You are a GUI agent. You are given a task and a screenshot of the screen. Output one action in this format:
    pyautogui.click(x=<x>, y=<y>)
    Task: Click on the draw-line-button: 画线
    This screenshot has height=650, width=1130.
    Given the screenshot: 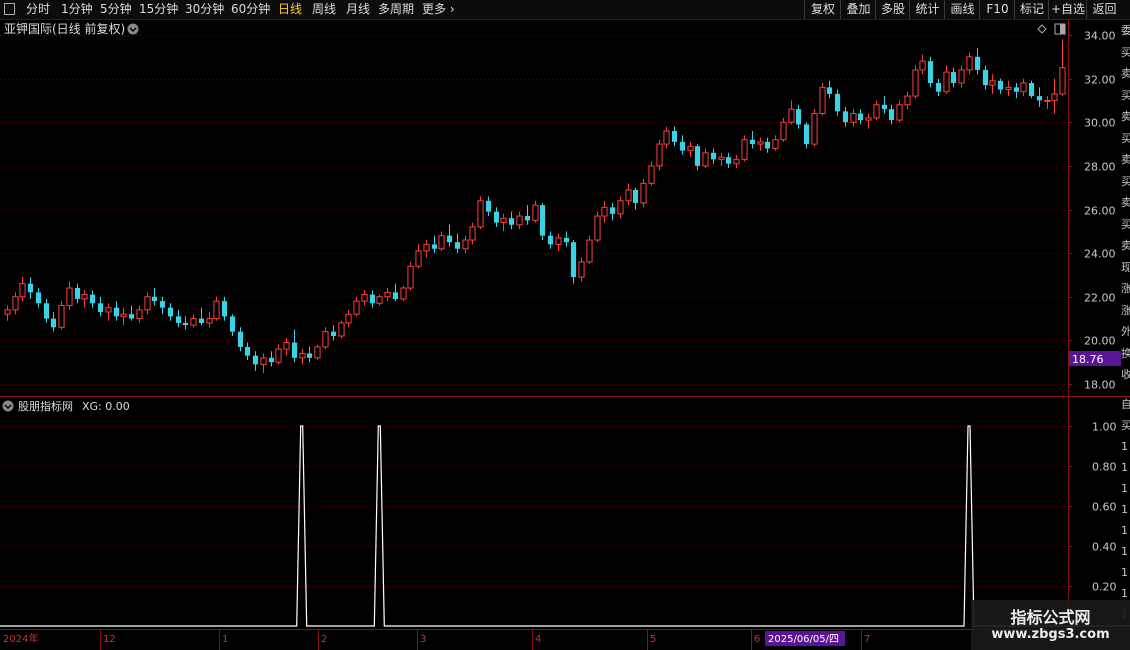 What is the action you would take?
    pyautogui.click(x=962, y=9)
    